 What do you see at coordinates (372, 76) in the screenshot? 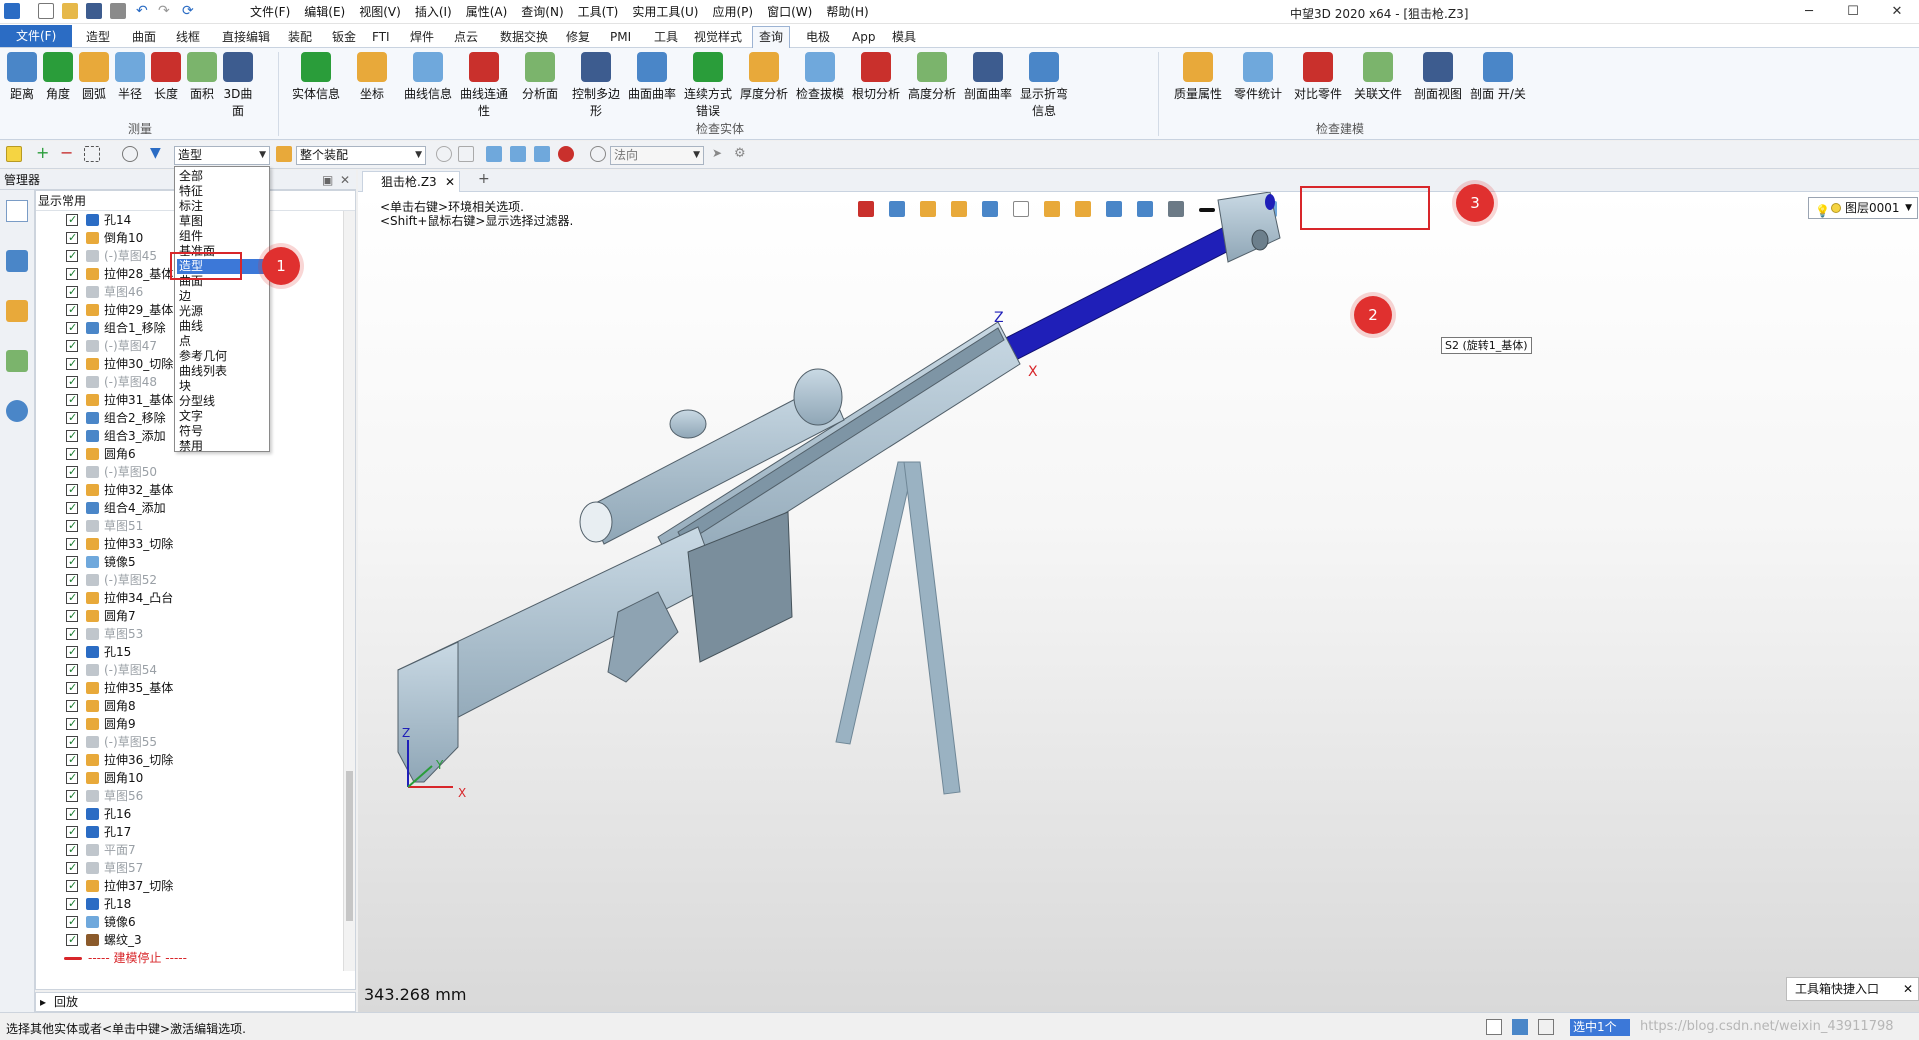
I see `ribbon-button-1-1: 坐标` at bounding box center [372, 76].